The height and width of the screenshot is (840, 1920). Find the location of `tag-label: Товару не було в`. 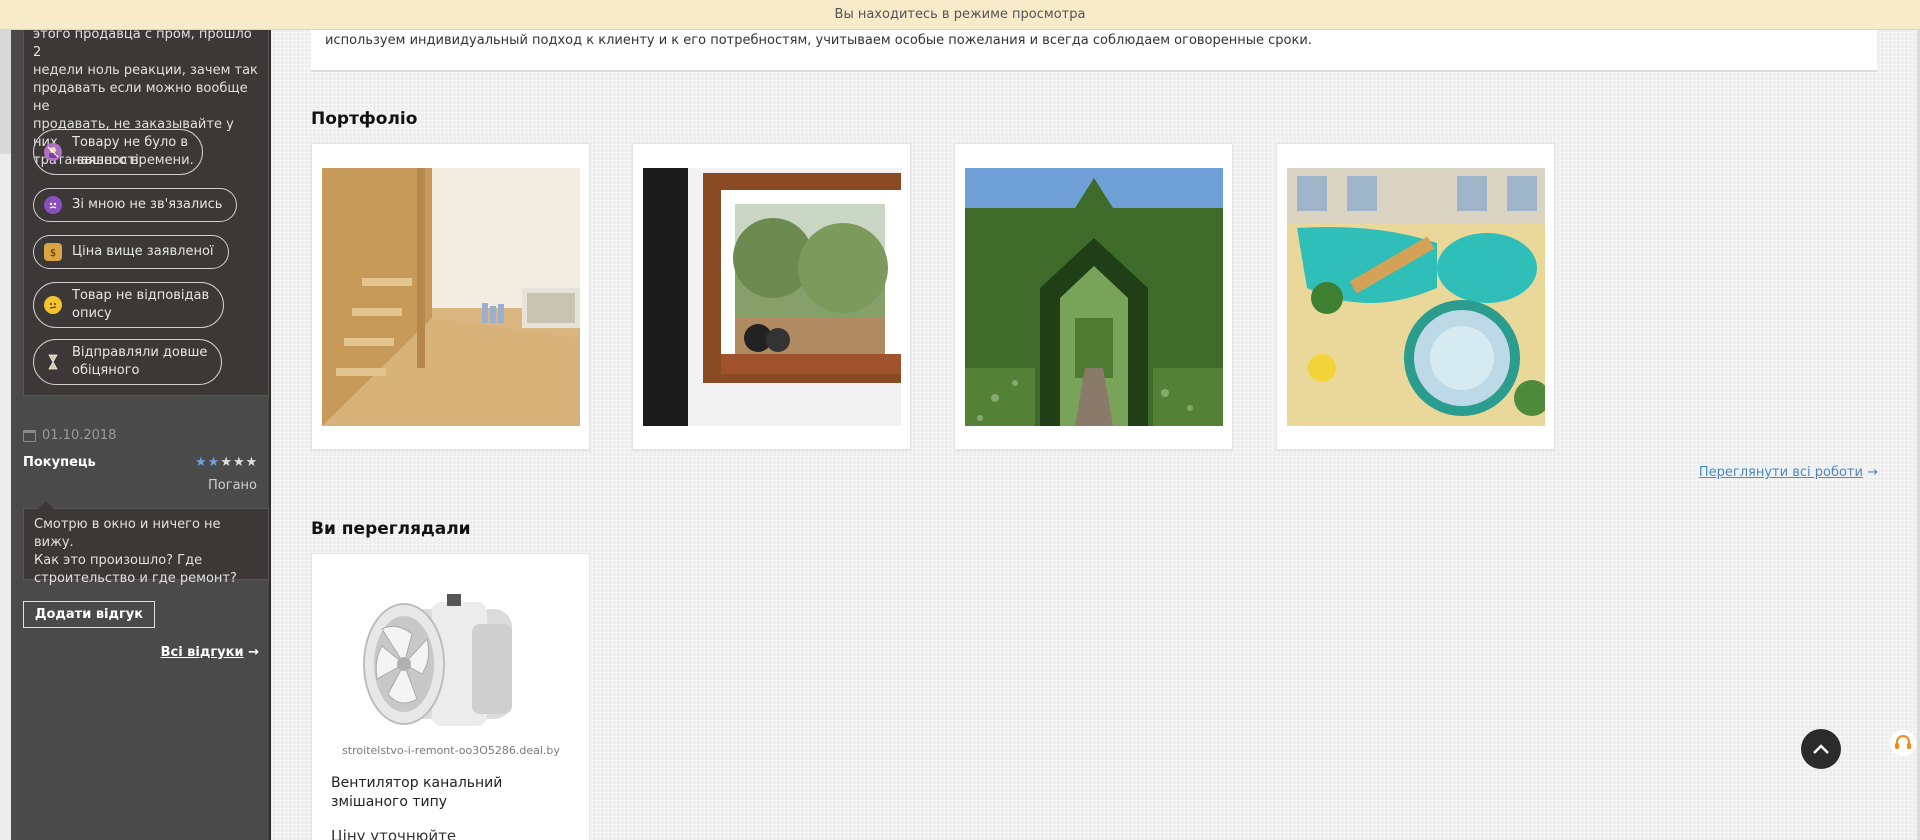

tag-label: Товару не було в is located at coordinates (130, 142).